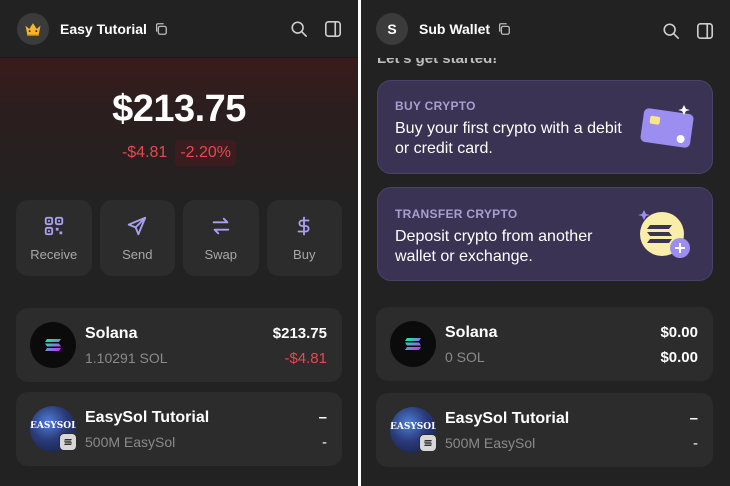  What do you see at coordinates (53, 225) in the screenshot?
I see `qr-code-icon` at bounding box center [53, 225].